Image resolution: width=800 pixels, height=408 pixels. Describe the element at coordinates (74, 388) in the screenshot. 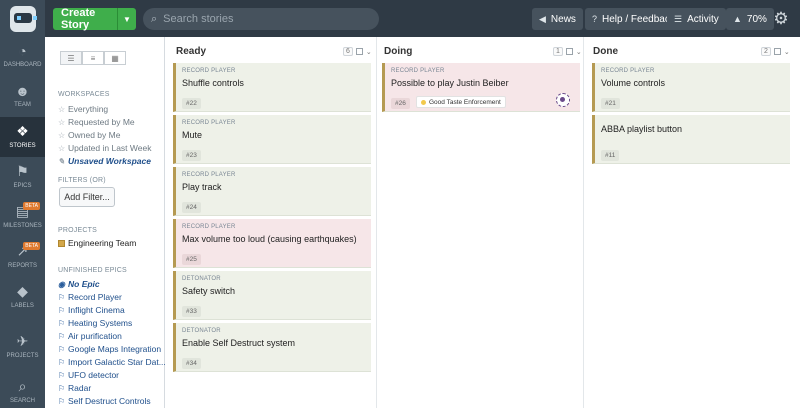

I see `epic-item: ⚐ Radar` at that location.